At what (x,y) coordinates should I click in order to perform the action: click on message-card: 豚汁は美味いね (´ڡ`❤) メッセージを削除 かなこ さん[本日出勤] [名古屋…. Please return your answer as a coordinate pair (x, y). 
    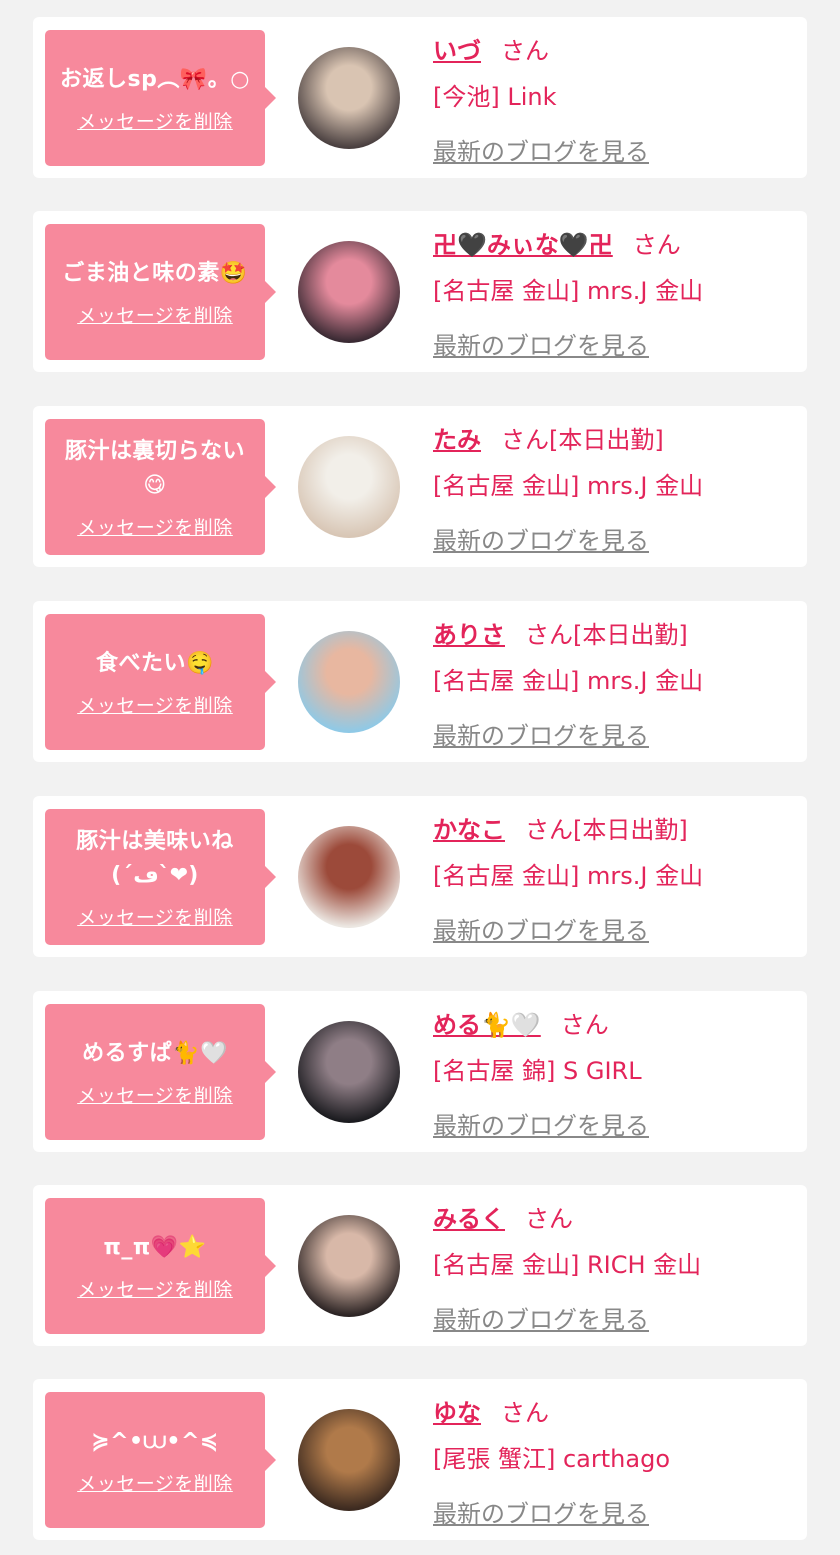
    Looking at the image, I should click on (420, 876).